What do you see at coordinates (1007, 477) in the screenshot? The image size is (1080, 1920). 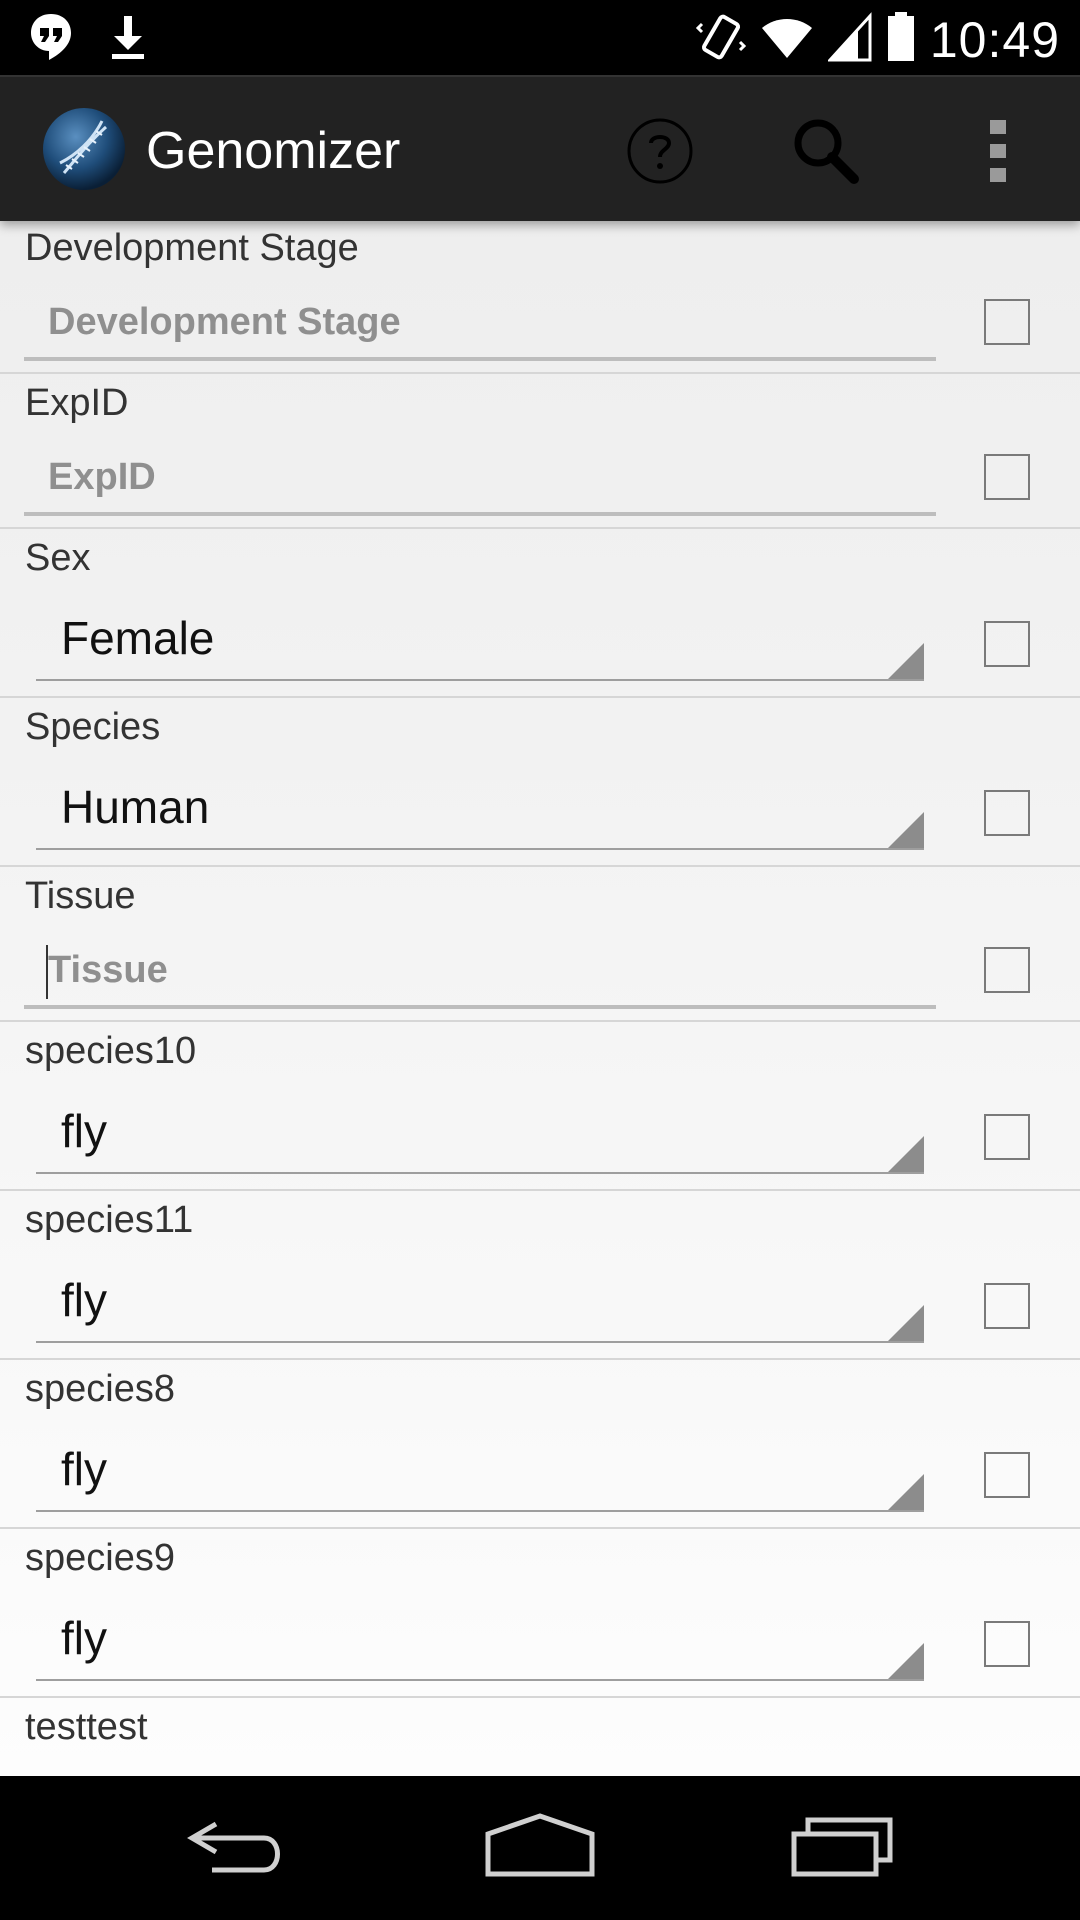 I see `expid-checkbox` at bounding box center [1007, 477].